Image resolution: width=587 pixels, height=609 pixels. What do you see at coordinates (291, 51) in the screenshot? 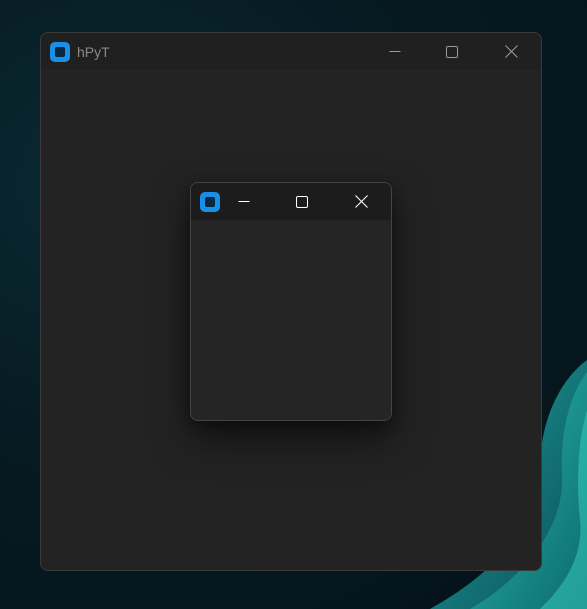
I see `main-titlebar: hPyT` at bounding box center [291, 51].